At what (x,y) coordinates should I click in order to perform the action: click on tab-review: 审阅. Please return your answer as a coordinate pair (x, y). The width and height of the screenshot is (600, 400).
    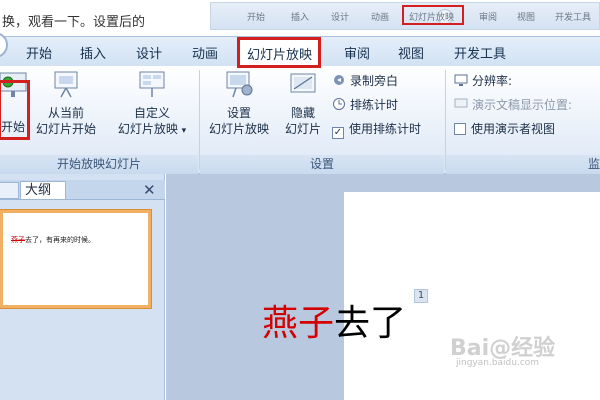
    Looking at the image, I should click on (357, 52).